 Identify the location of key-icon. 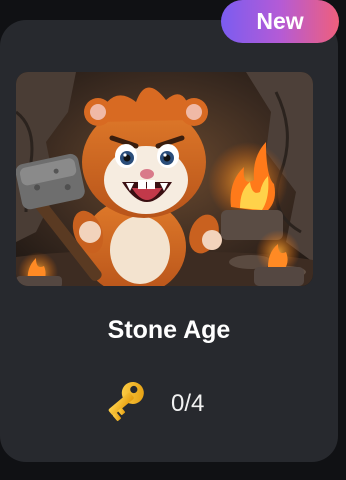
(129, 404).